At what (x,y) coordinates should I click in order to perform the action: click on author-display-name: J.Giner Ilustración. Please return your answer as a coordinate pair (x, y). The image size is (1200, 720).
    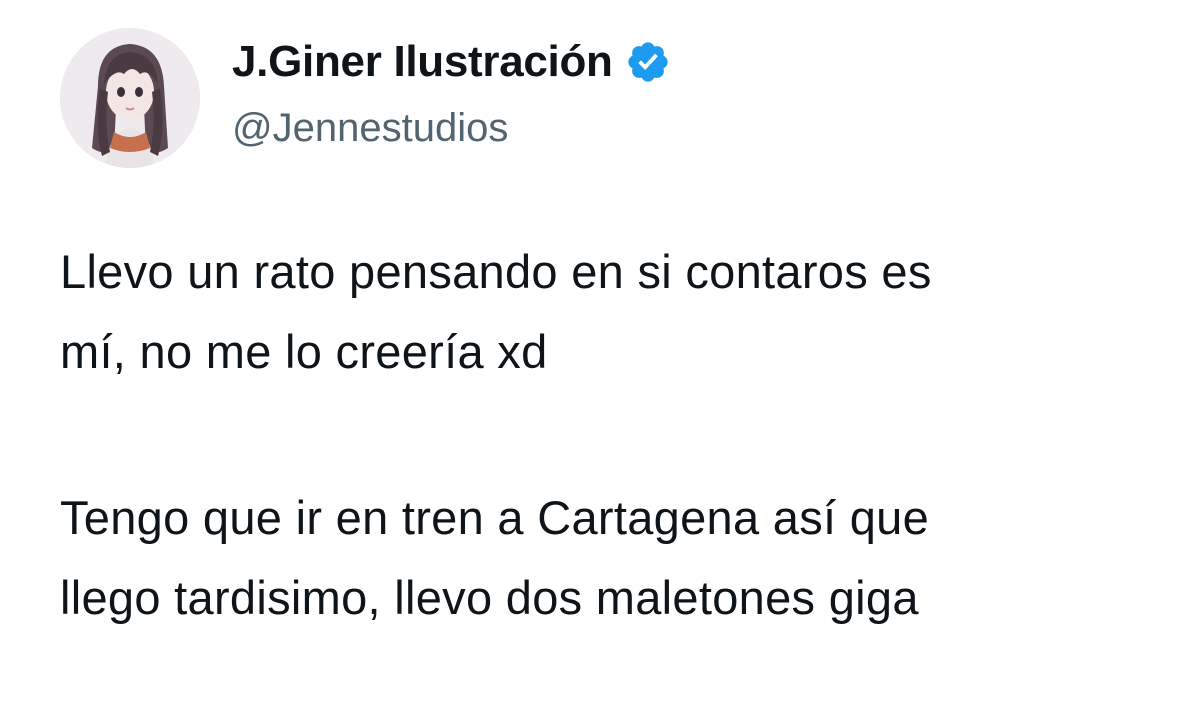
    Looking at the image, I should click on (422, 62).